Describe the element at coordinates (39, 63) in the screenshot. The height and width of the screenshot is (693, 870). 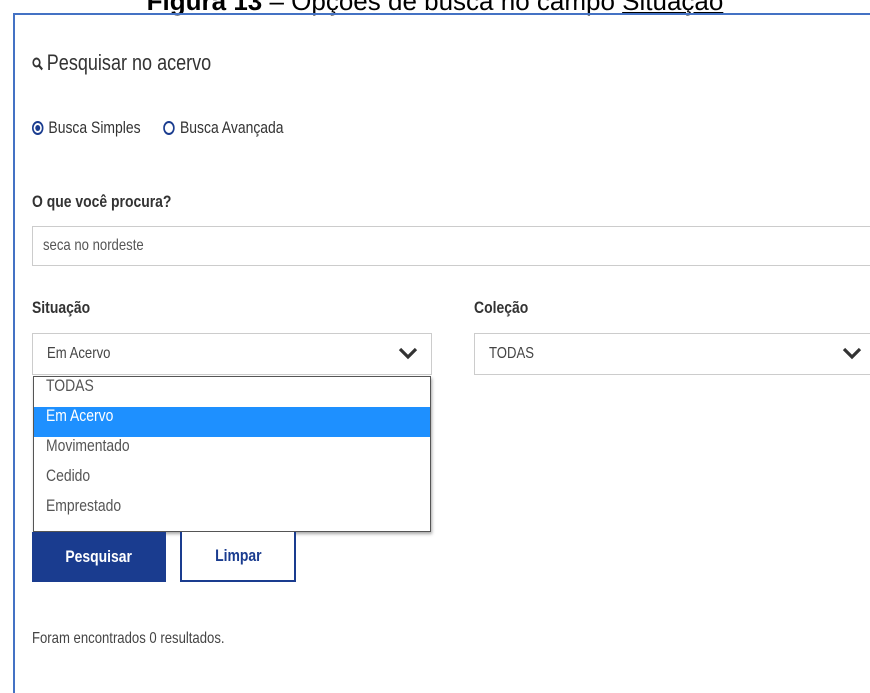
I see `search-icon` at that location.